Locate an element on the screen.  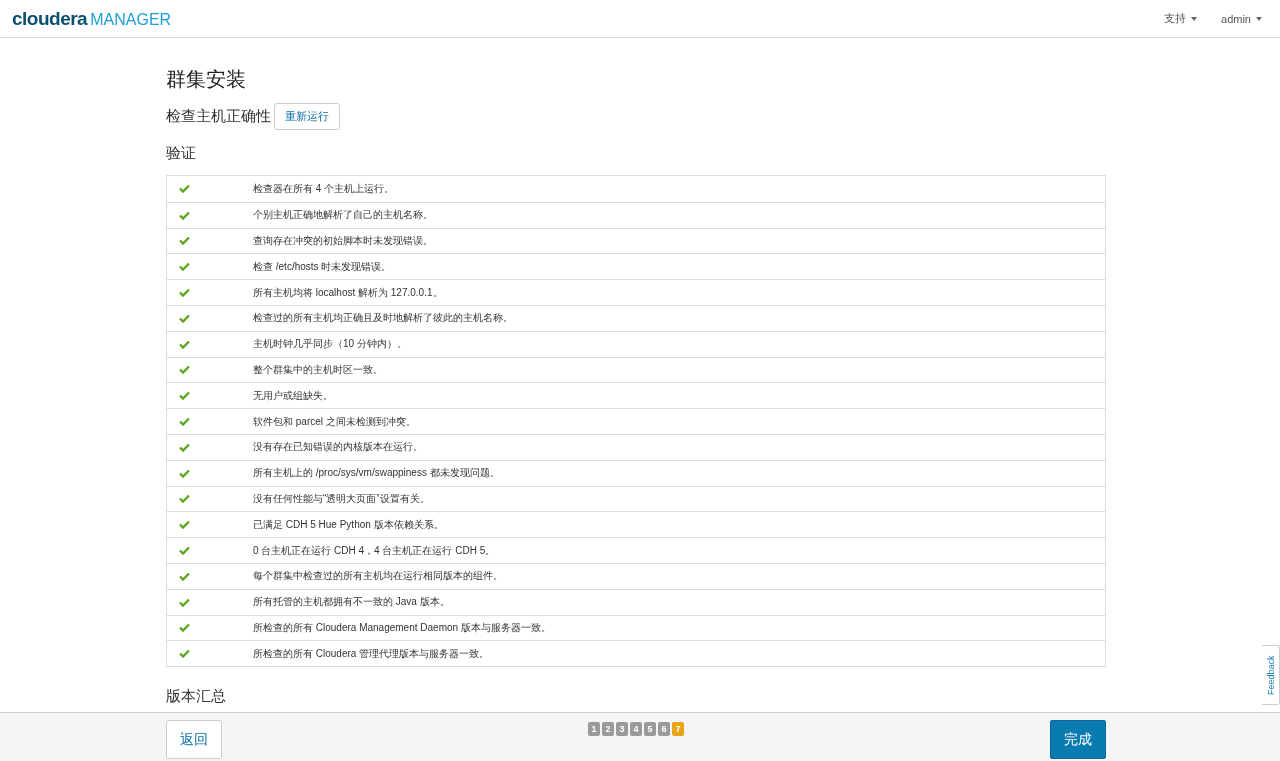
check-text: 软件包和 parcel 之间未检测到冲突。 is located at coordinates (334, 421).